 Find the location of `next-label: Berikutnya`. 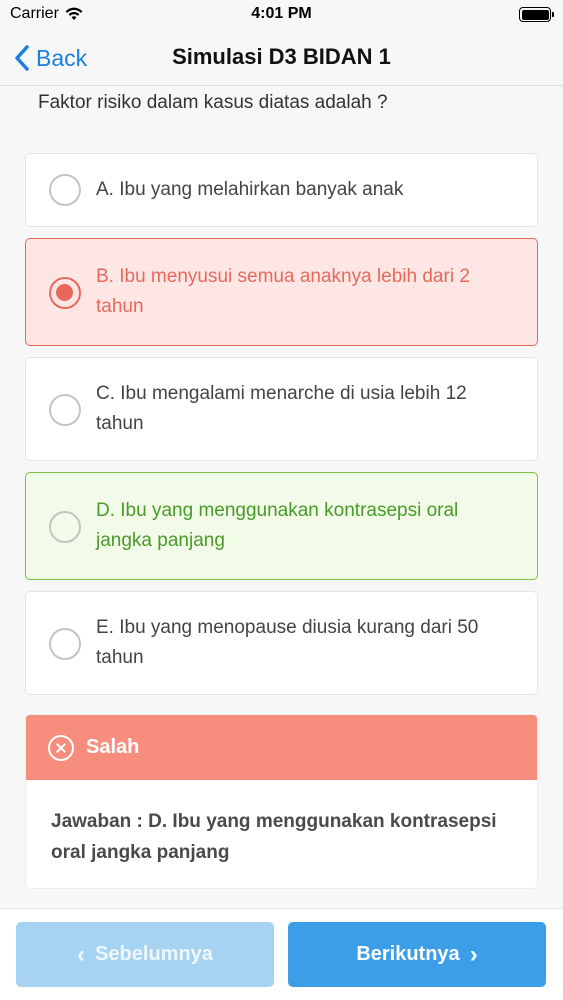

next-label: Berikutnya is located at coordinates (408, 954).